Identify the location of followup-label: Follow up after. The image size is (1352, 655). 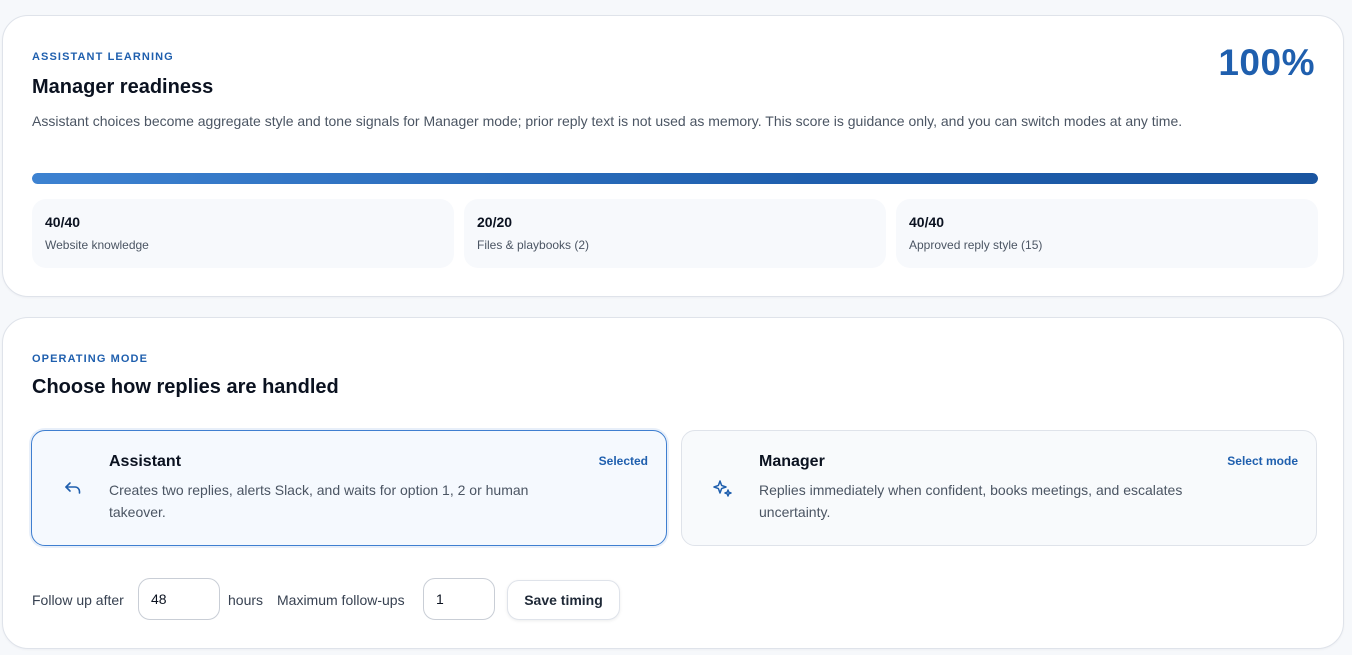
(78, 600).